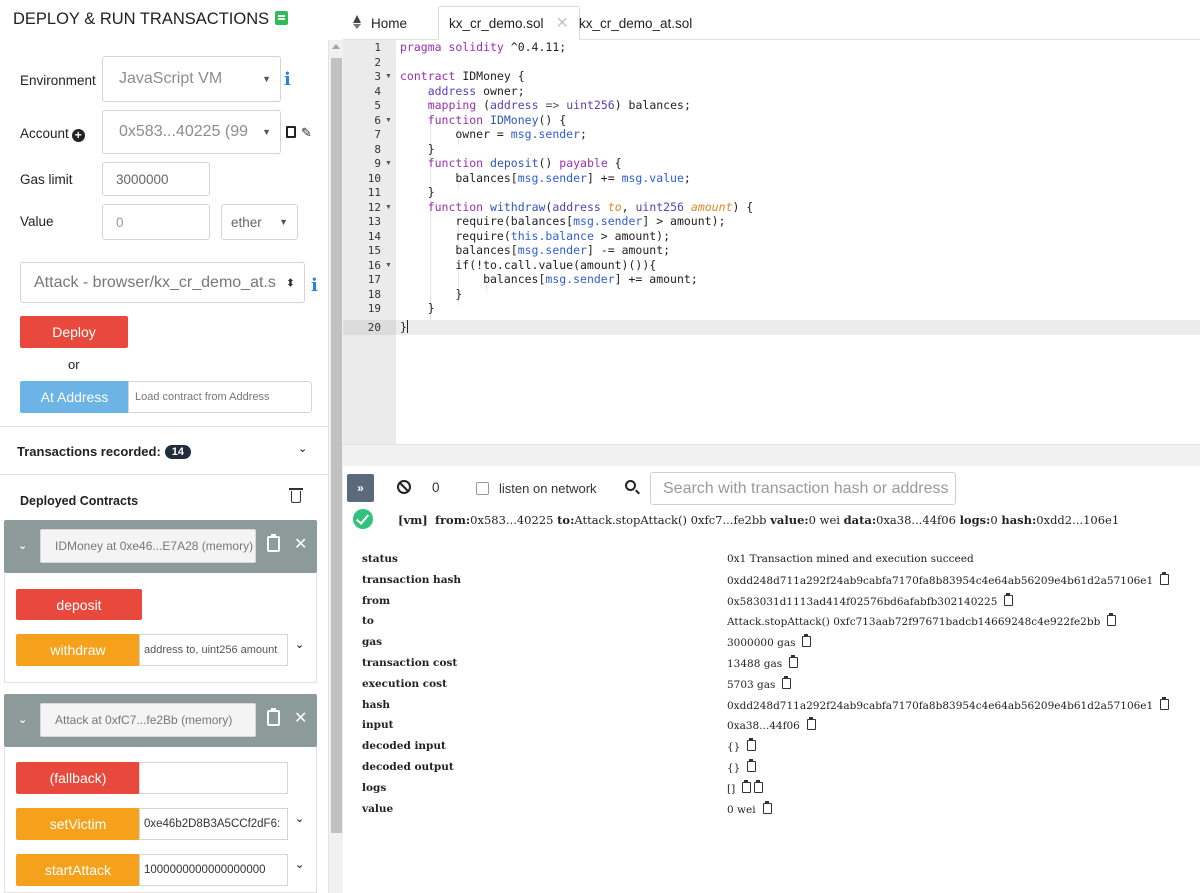 The width and height of the screenshot is (1200, 893). What do you see at coordinates (742, 766) in the screenshot?
I see `detail-value-row: {}` at bounding box center [742, 766].